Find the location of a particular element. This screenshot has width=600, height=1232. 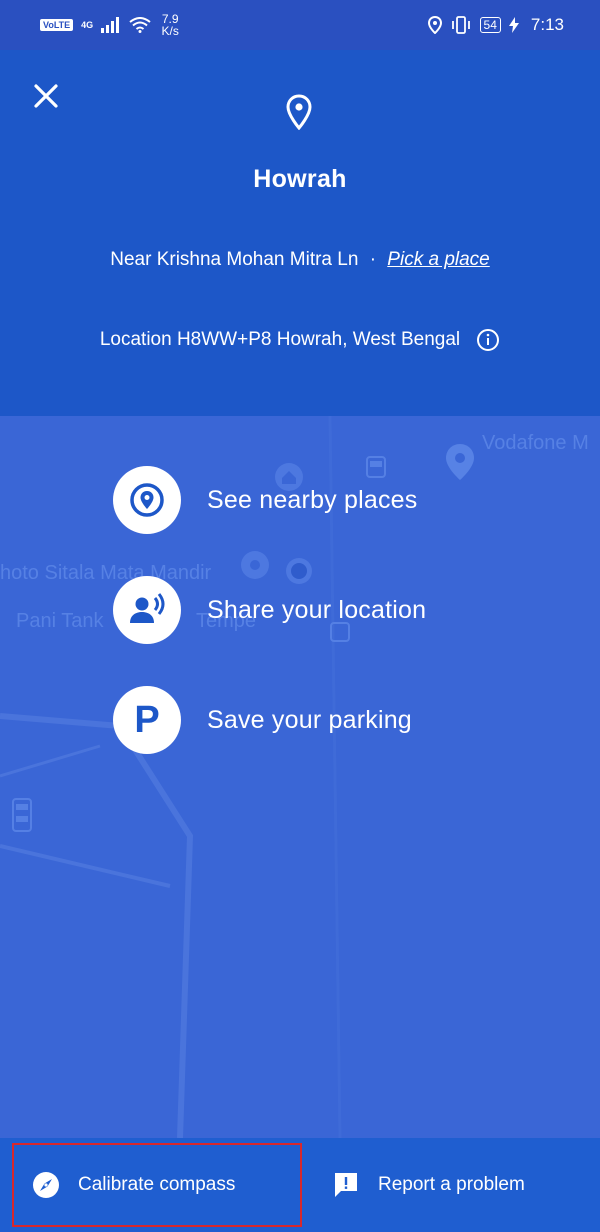

info-icon is located at coordinates (488, 340).